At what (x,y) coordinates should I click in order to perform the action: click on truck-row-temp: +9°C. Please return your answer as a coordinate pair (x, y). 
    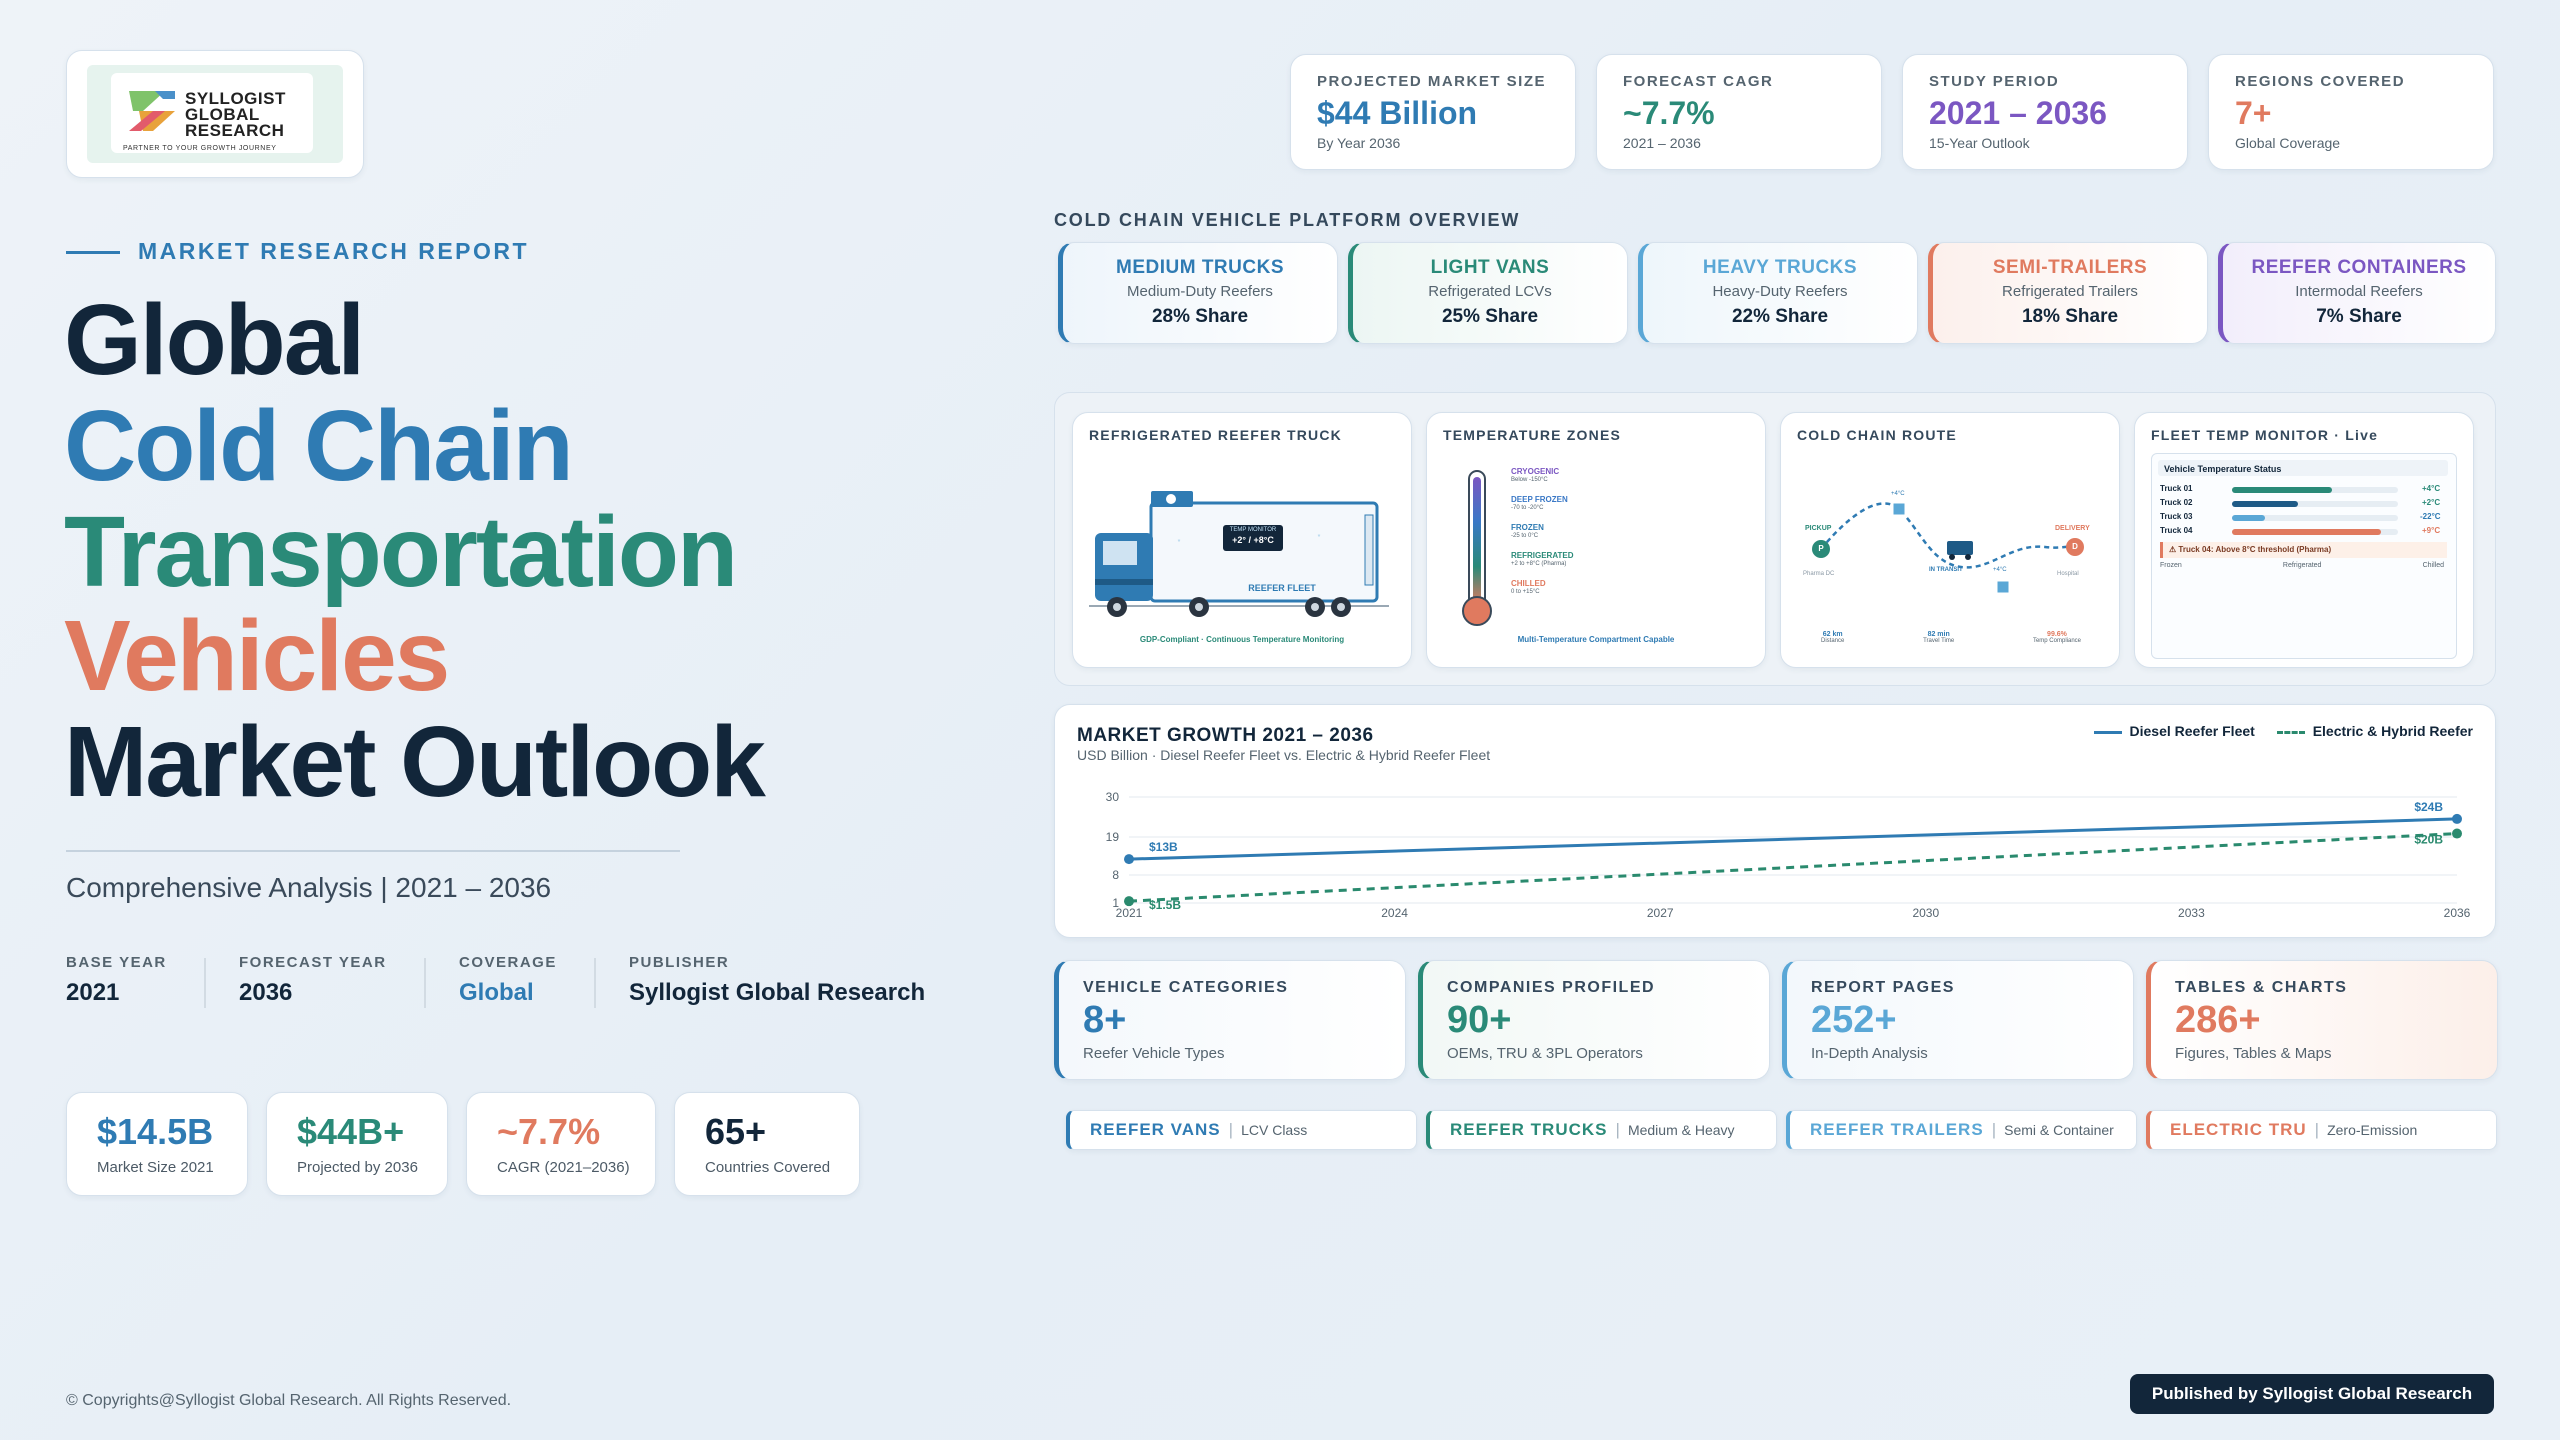
    Looking at the image, I should click on (2431, 530).